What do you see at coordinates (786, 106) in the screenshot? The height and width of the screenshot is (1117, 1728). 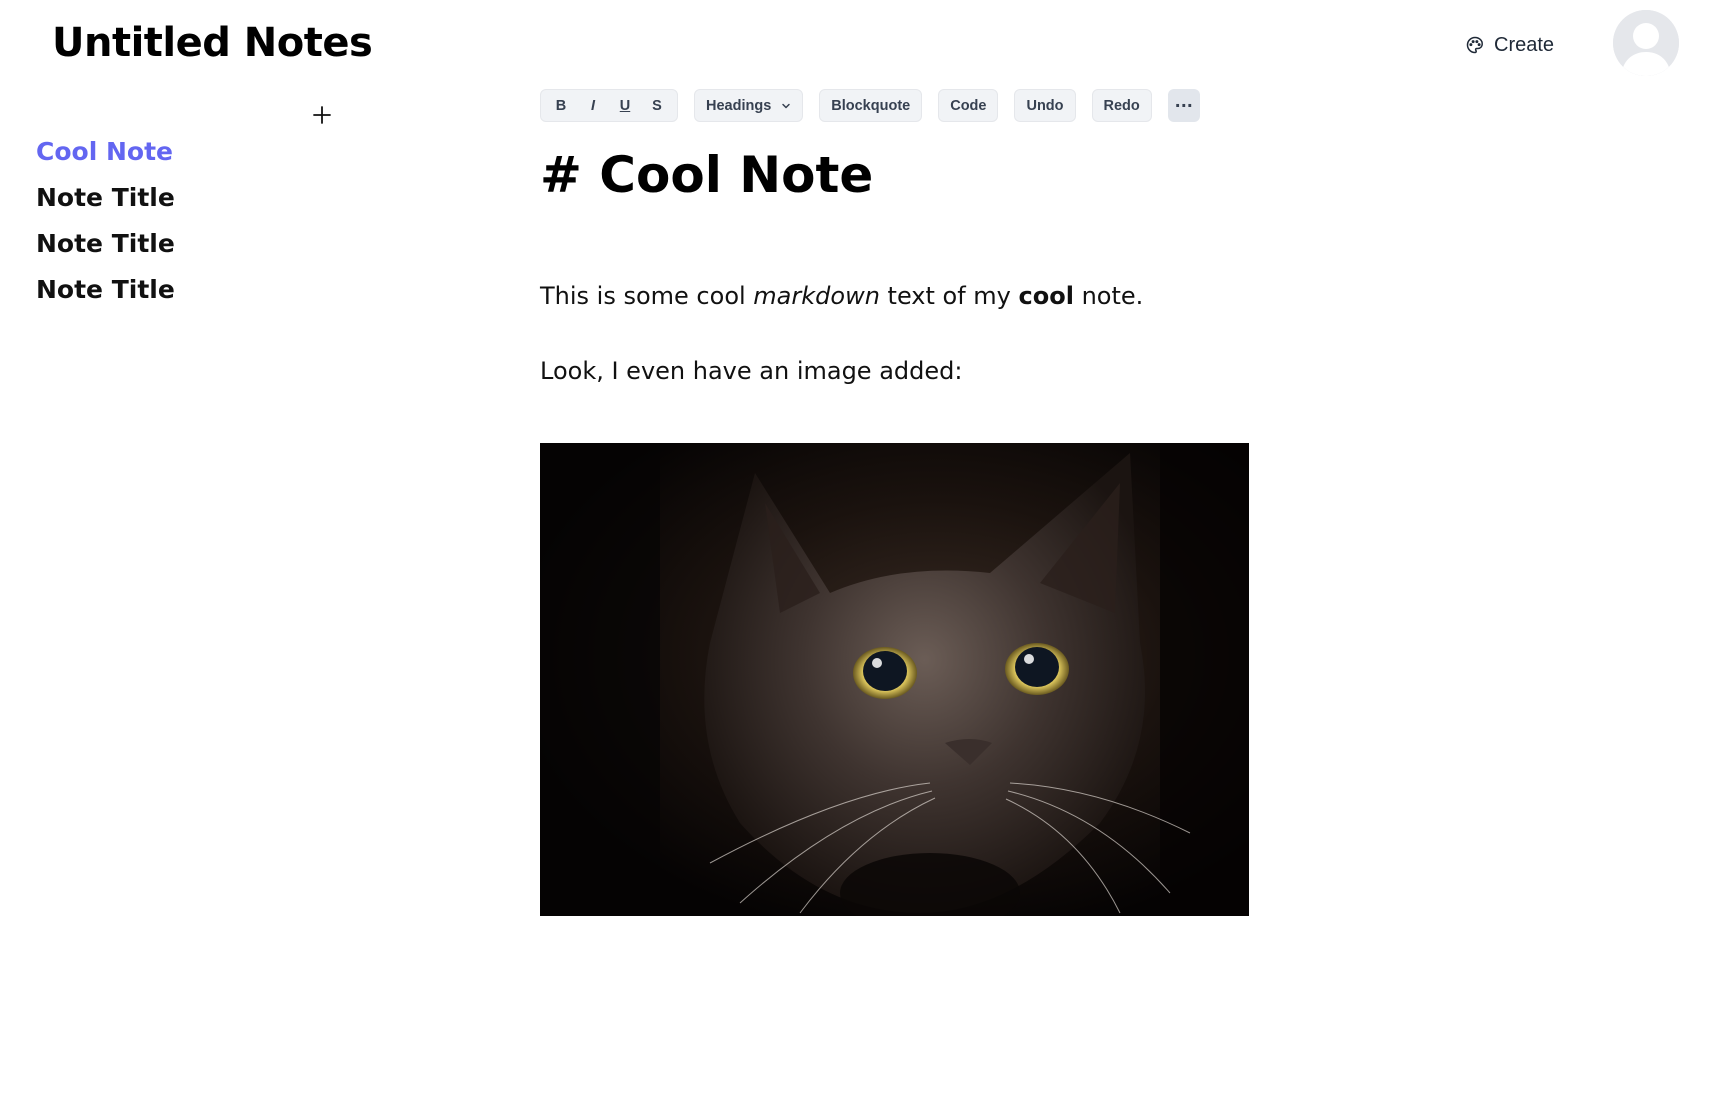 I see `chevron-down-icon` at bounding box center [786, 106].